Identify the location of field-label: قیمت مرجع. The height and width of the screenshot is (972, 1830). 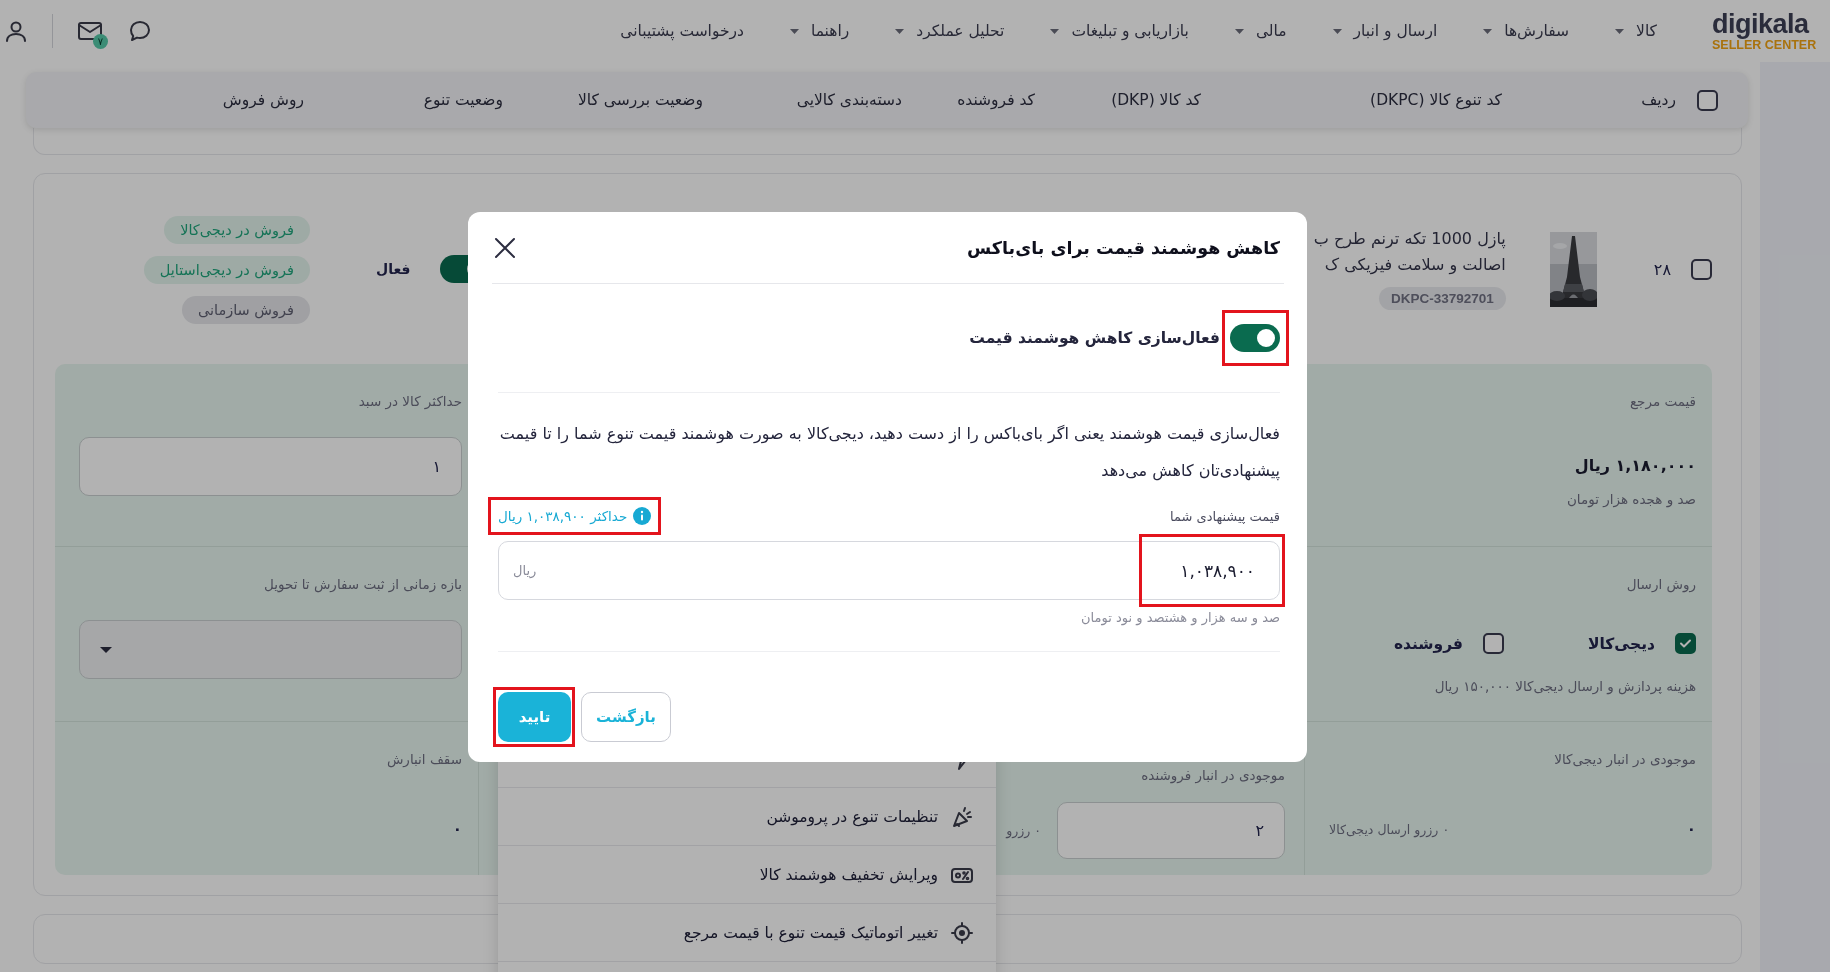
(1662, 401).